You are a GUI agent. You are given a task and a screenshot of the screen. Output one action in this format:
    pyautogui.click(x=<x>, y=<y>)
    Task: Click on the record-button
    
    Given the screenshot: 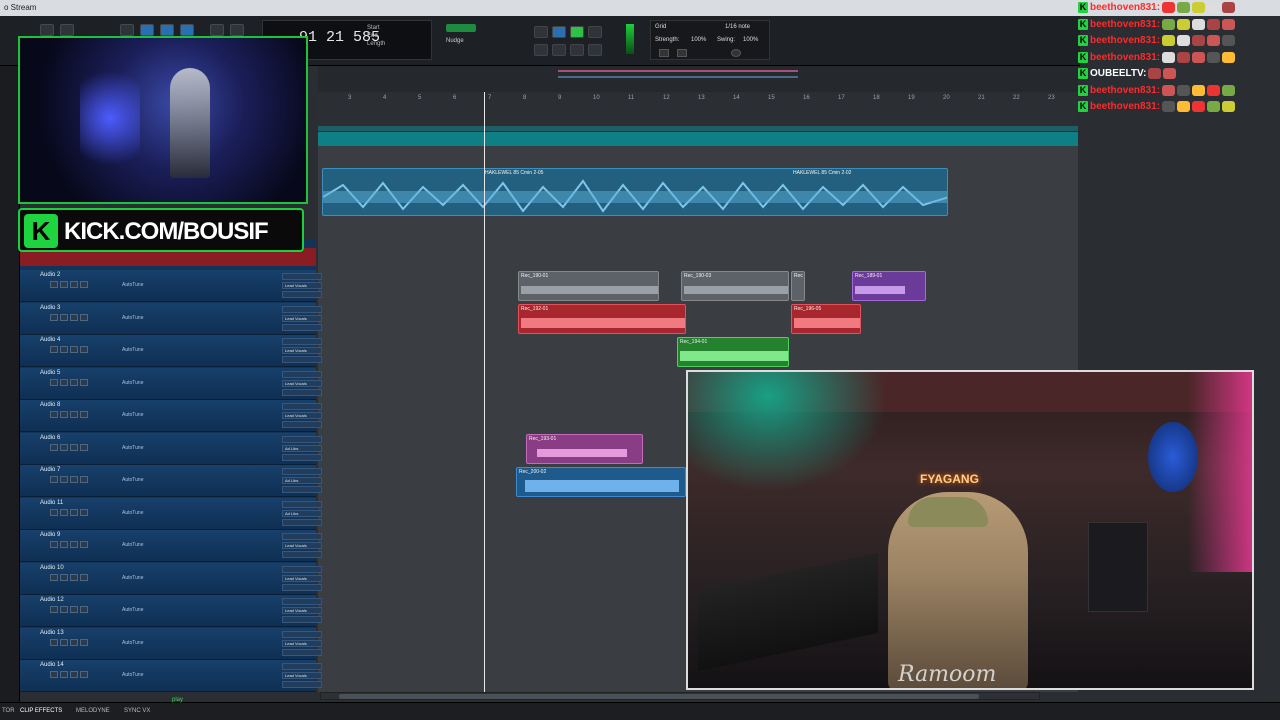 What is the action you would take?
    pyautogui.click(x=595, y=32)
    